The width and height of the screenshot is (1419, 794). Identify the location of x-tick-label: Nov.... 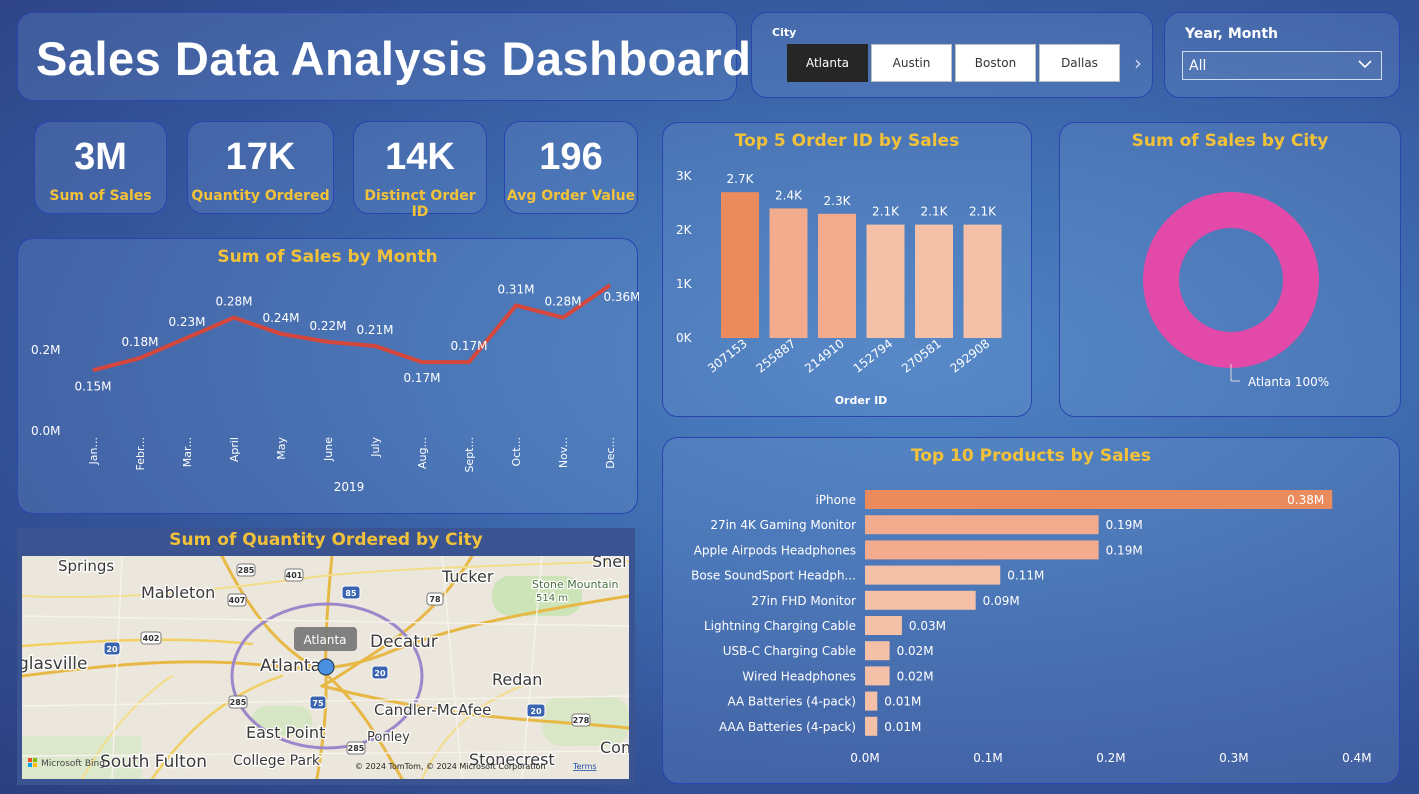
(563, 452).